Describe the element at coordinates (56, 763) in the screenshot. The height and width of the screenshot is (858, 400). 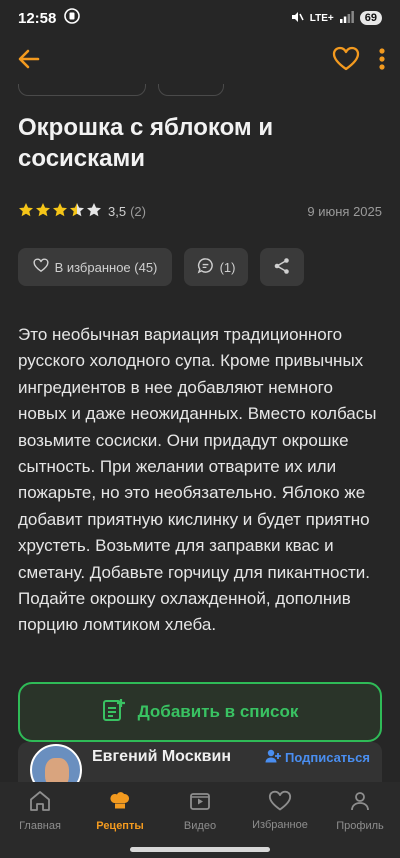
I see `avatar` at that location.